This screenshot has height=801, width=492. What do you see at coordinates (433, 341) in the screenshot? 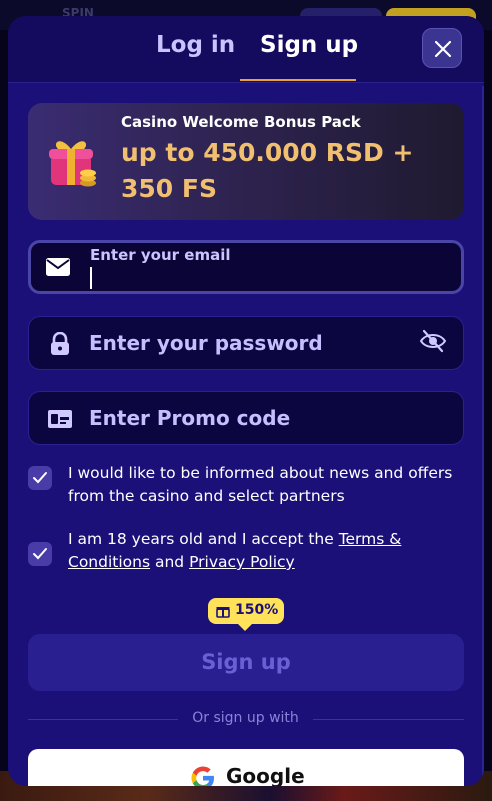
I see `eye-off-icon` at bounding box center [433, 341].